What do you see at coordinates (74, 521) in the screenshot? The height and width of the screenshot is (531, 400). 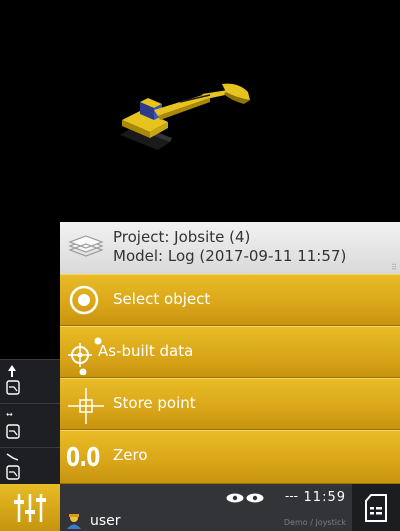 I see `user-icon` at bounding box center [74, 521].